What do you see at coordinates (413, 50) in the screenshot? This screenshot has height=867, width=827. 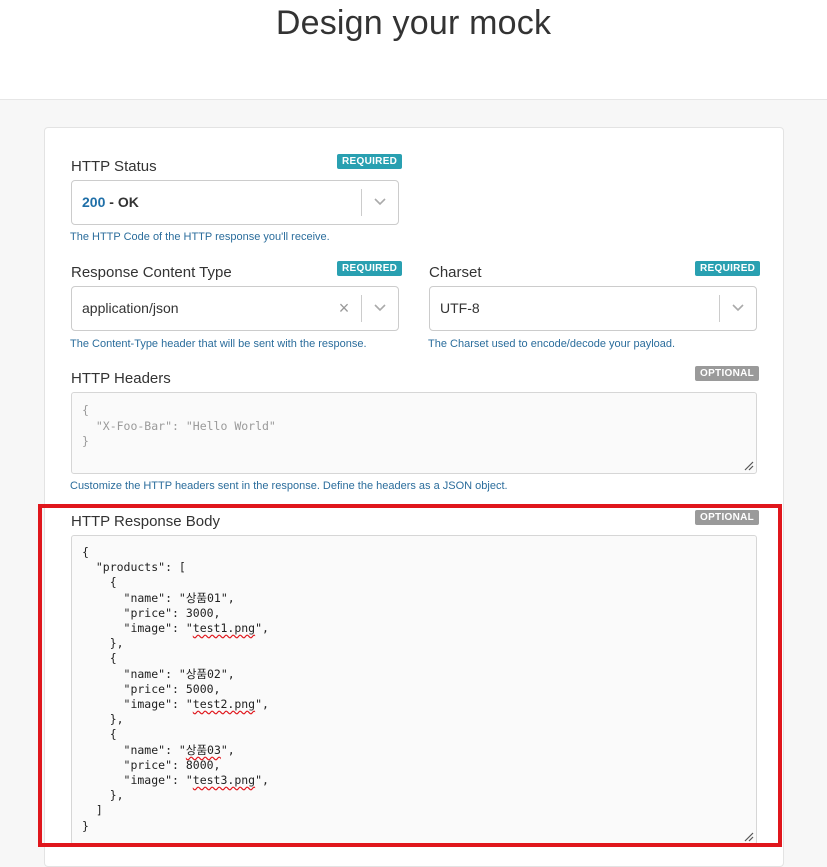 I see `page-header: Design your mock` at bounding box center [413, 50].